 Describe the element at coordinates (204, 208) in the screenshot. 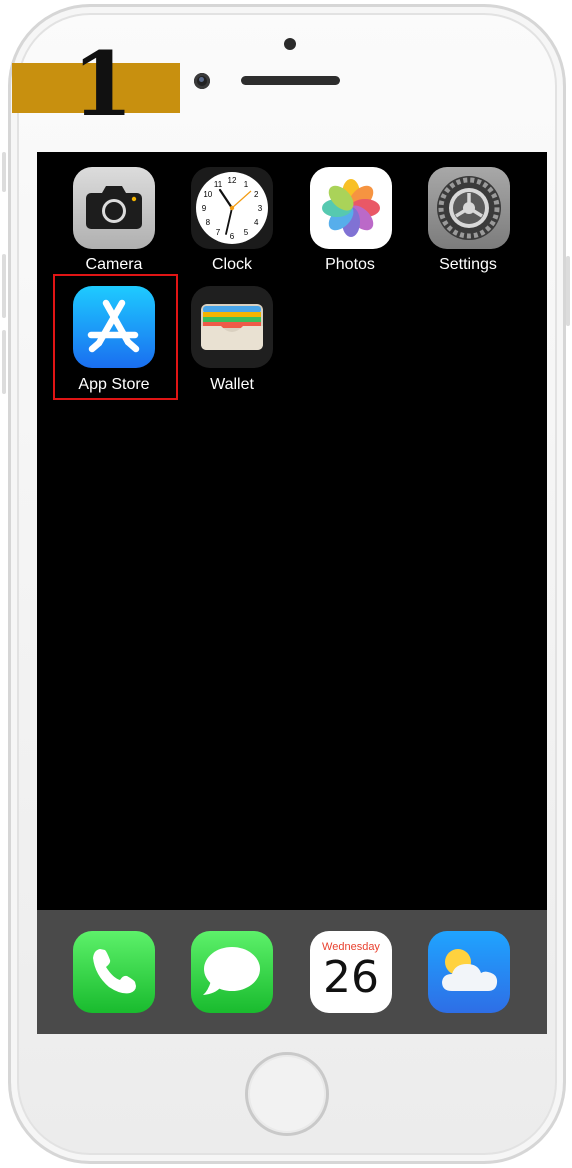

I see `clock-number: 9` at that location.